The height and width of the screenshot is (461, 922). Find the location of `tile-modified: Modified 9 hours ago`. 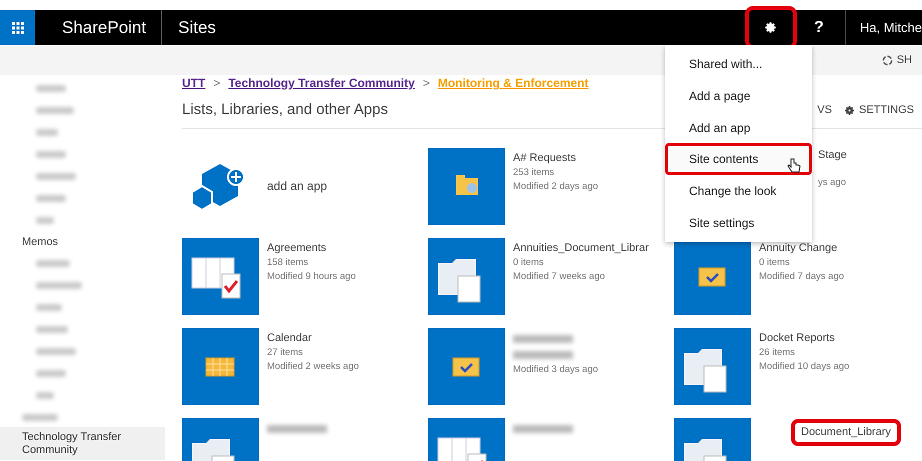

tile-modified: Modified 9 hours ago is located at coordinates (311, 277).